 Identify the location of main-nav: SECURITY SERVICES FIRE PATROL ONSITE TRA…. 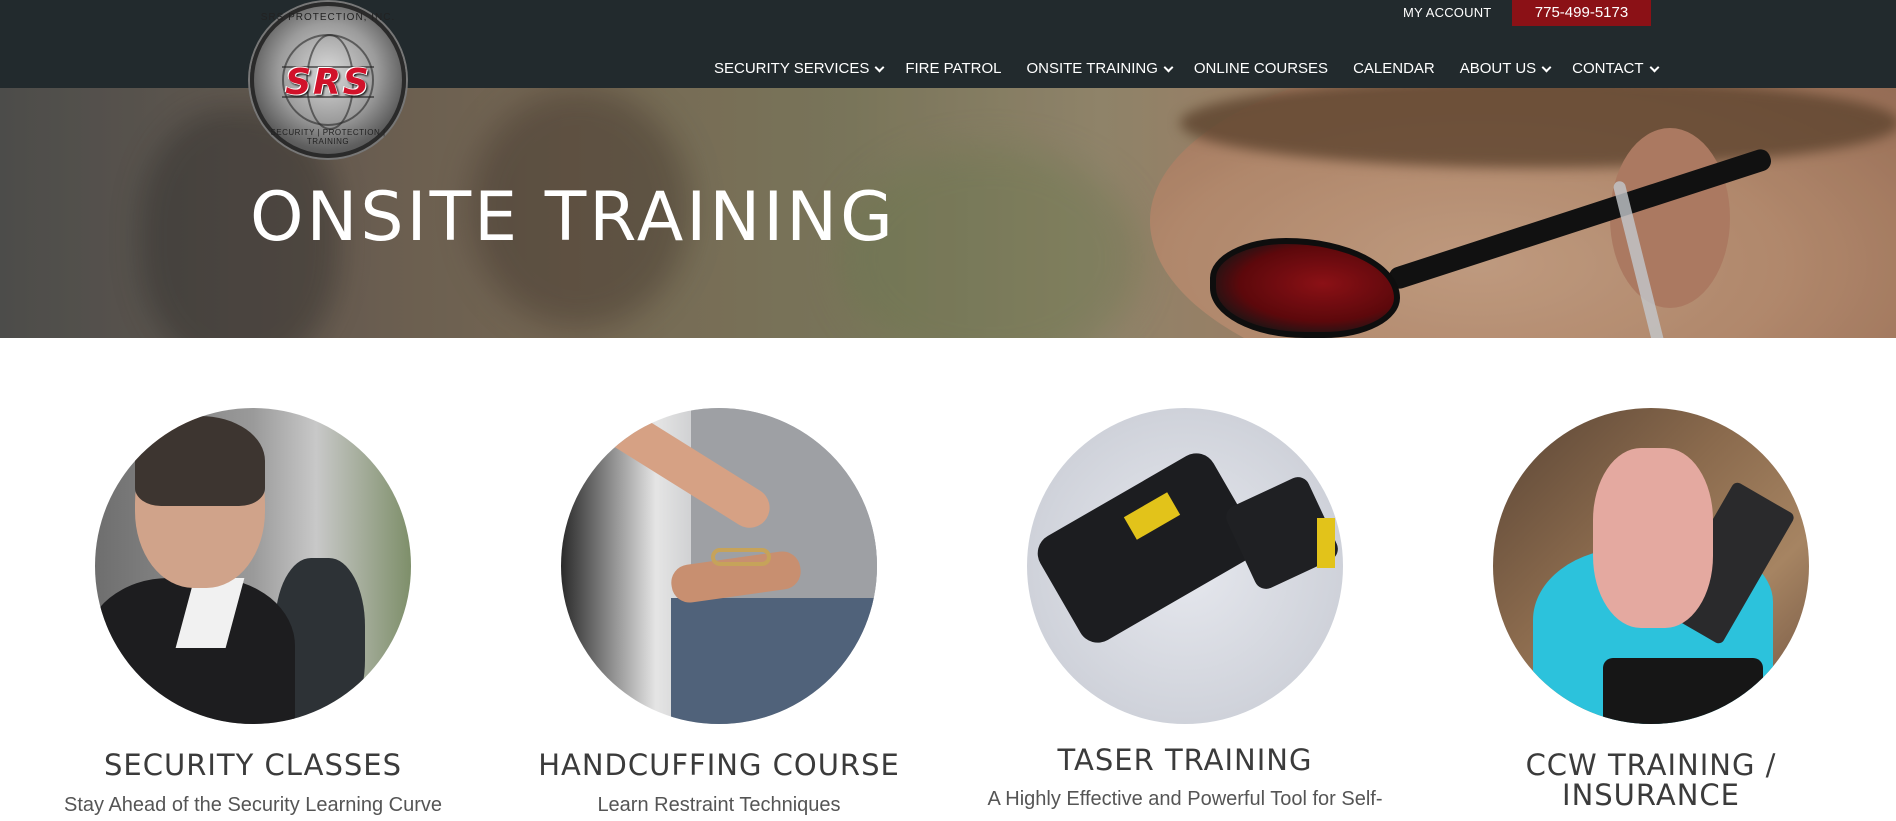
(1186, 69).